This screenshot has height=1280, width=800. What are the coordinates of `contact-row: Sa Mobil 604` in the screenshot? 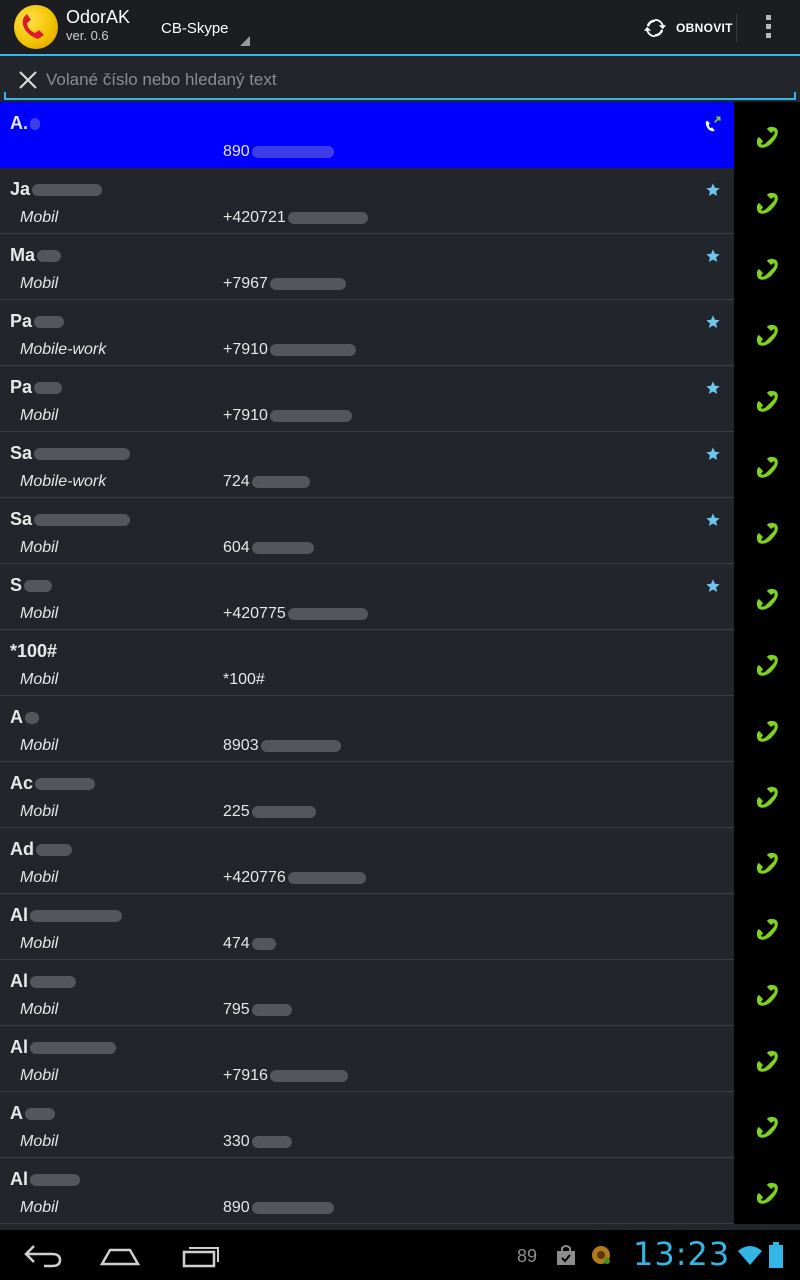 It's located at (400, 531).